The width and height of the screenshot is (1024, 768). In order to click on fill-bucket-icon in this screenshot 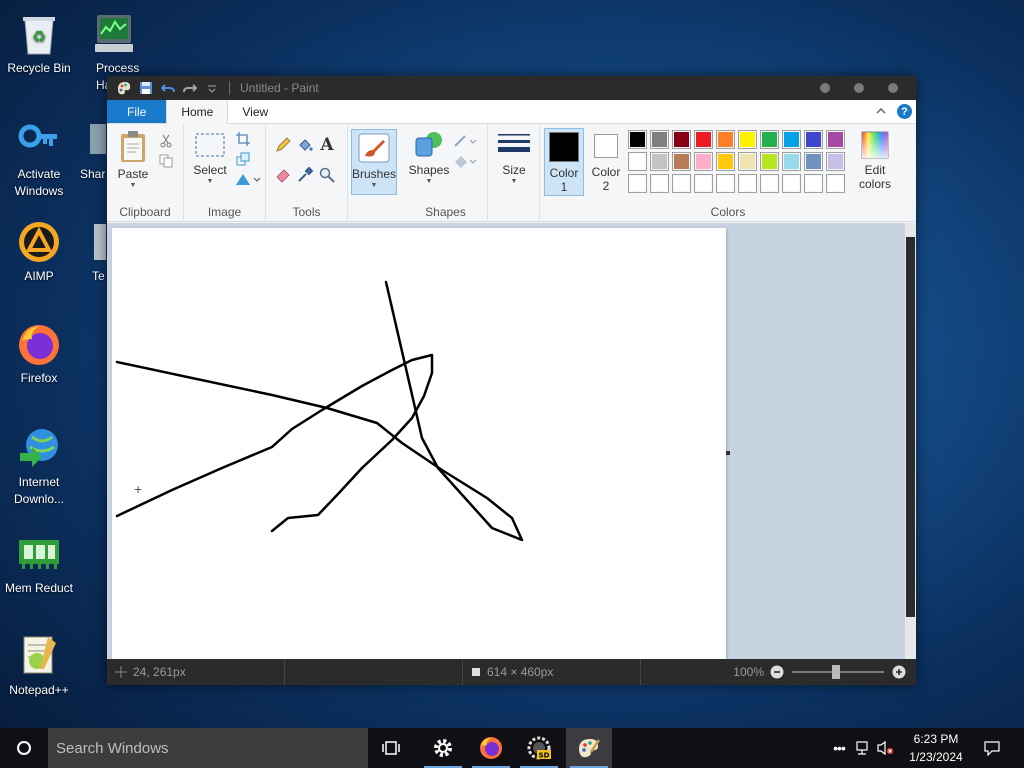, I will do `click(305, 145)`.